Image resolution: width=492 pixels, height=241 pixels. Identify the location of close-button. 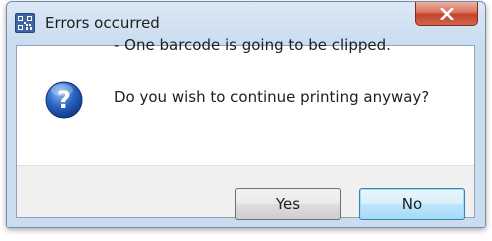
(446, 14).